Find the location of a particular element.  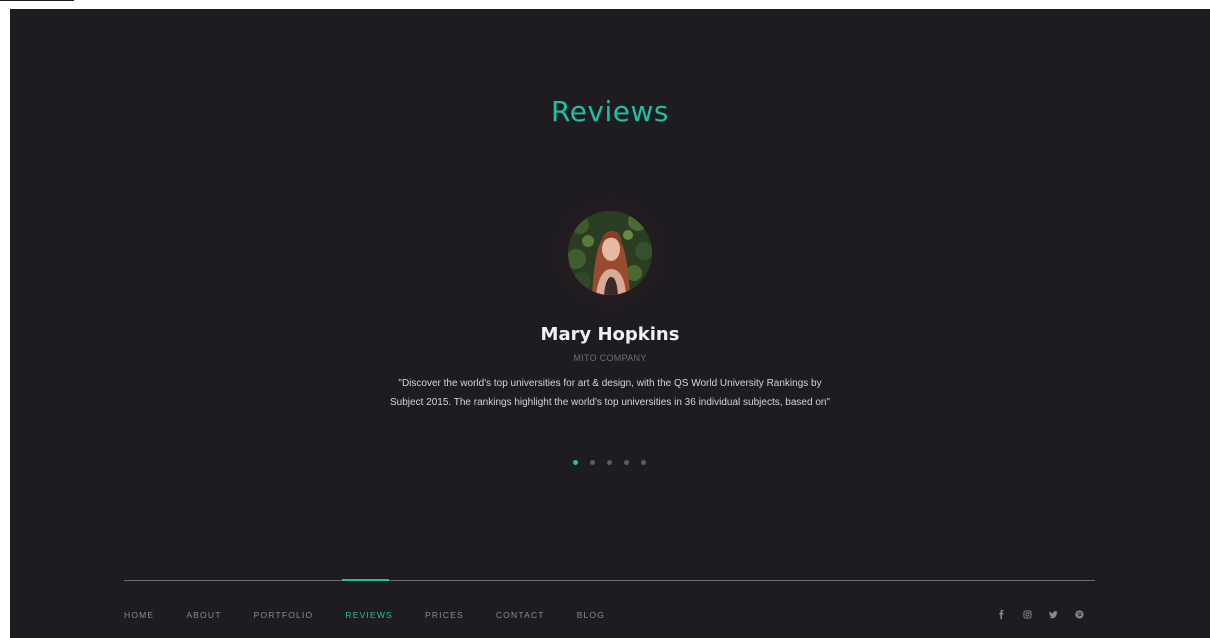

top-edge-line is located at coordinates (37, 0).